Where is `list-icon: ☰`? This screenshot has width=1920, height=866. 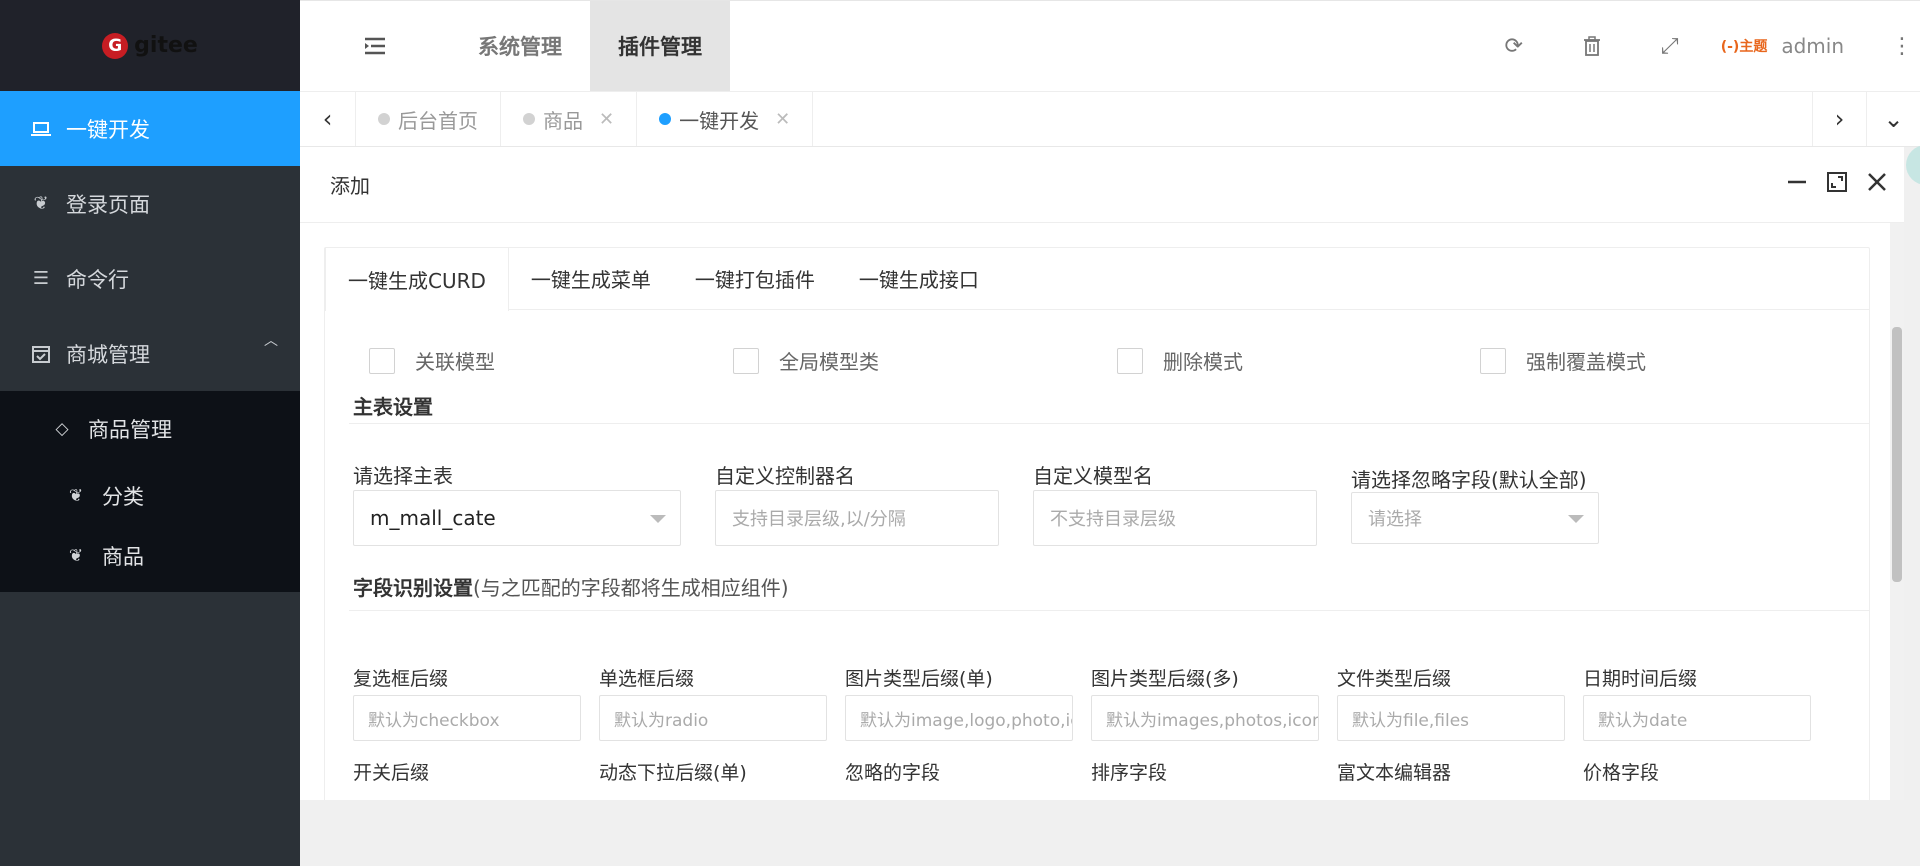
list-icon: ☰ is located at coordinates (41, 278).